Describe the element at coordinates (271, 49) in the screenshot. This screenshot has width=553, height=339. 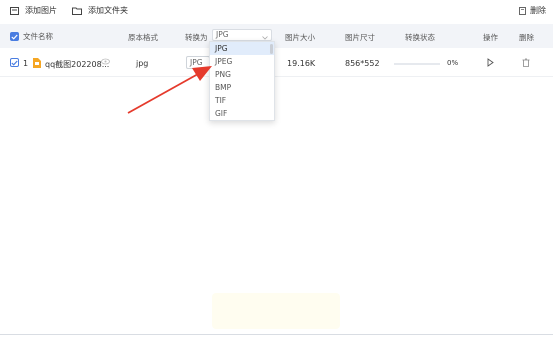
I see `dropdown-scrollbar` at that location.